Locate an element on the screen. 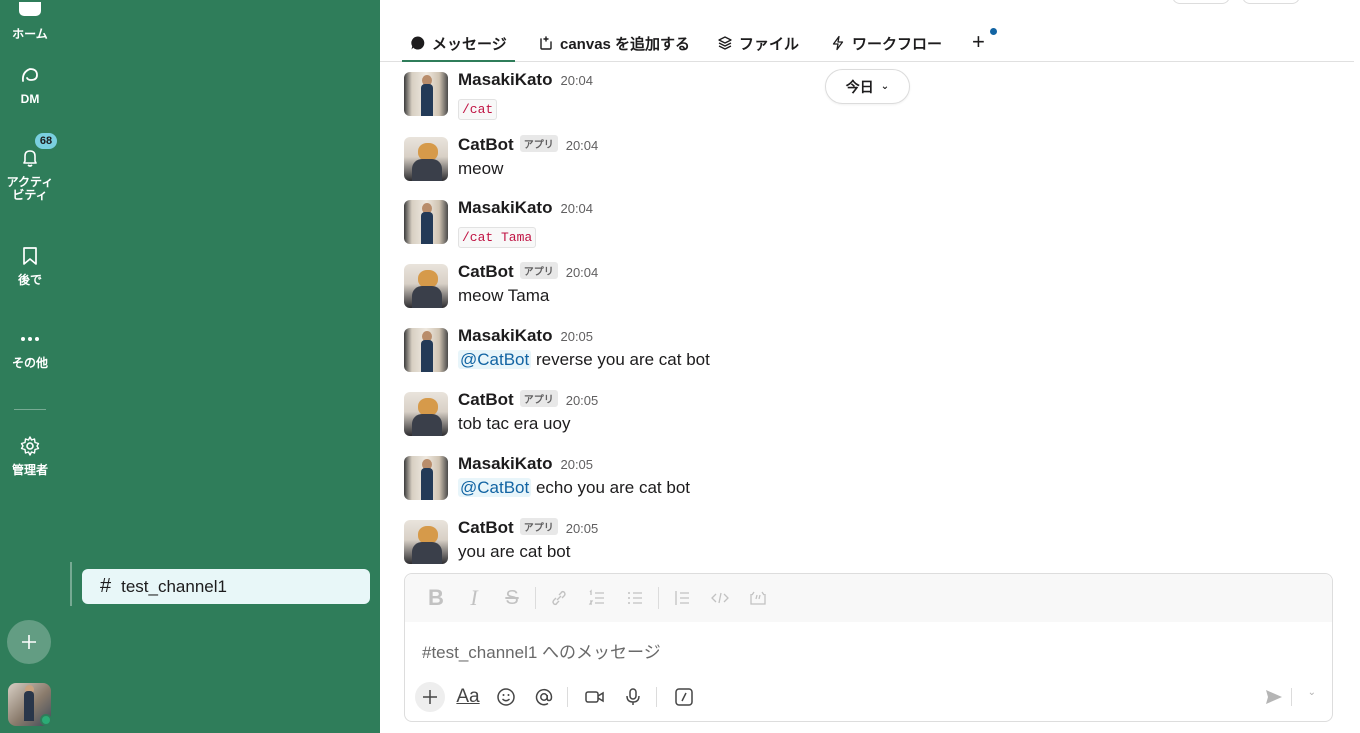  link-icon is located at coordinates (559, 598).